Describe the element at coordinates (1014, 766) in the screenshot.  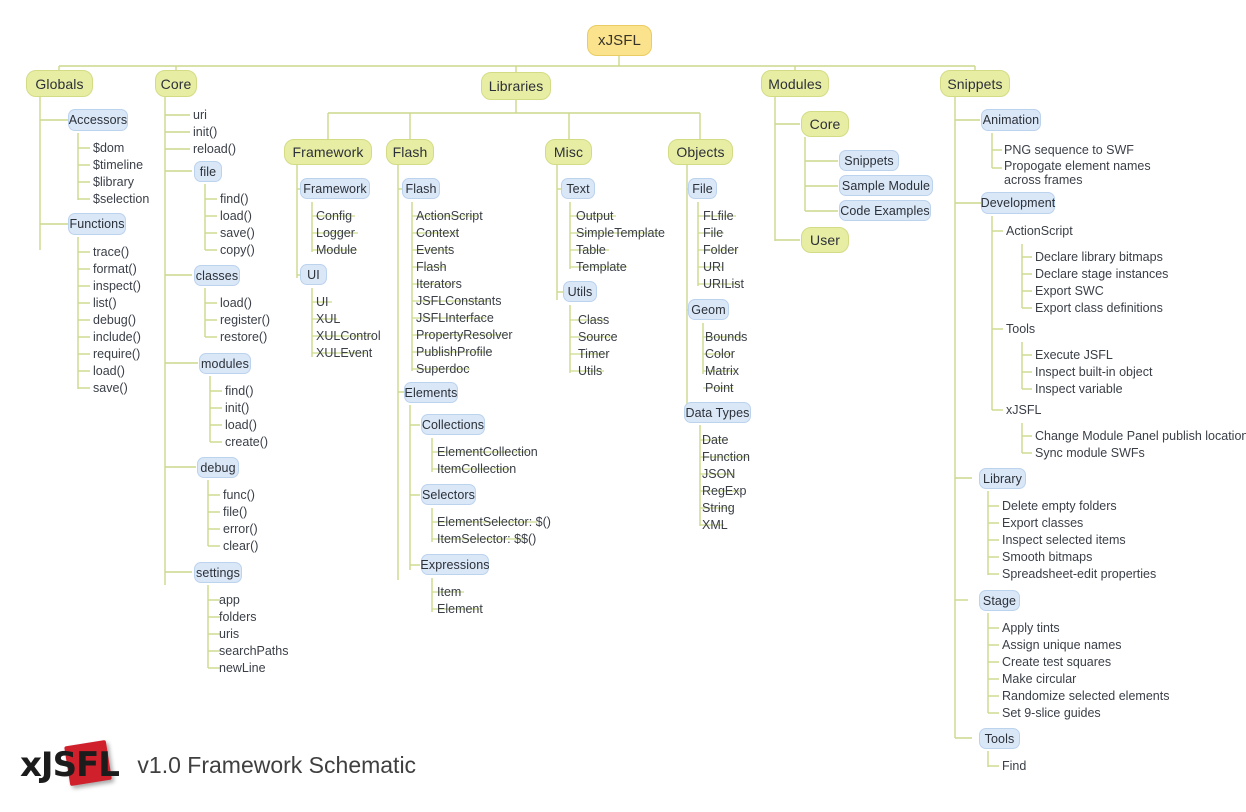
I see `leaf-item: Find` at that location.